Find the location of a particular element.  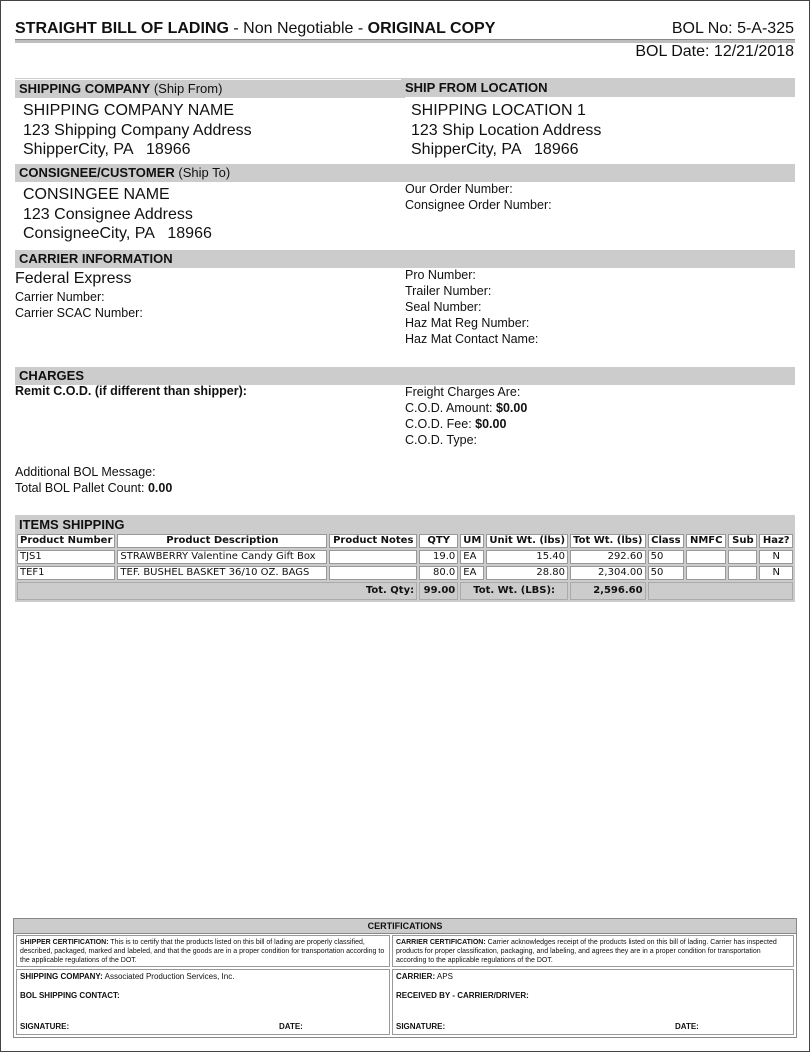

items-total-row: Tot. Qty: 99.00 Tot. Wt. (LBS): 2,596.60 is located at coordinates (405, 591).